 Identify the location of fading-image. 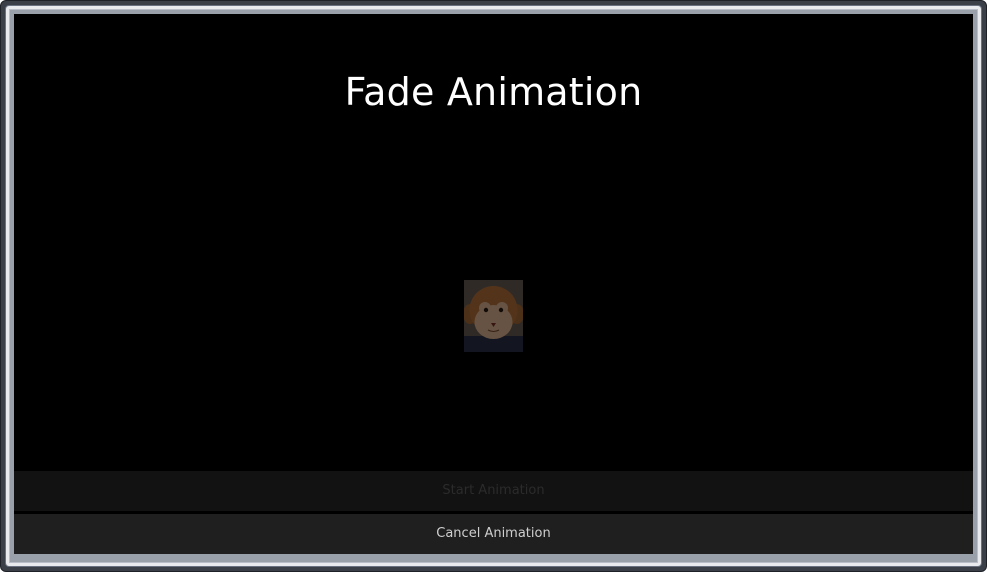
(493, 316).